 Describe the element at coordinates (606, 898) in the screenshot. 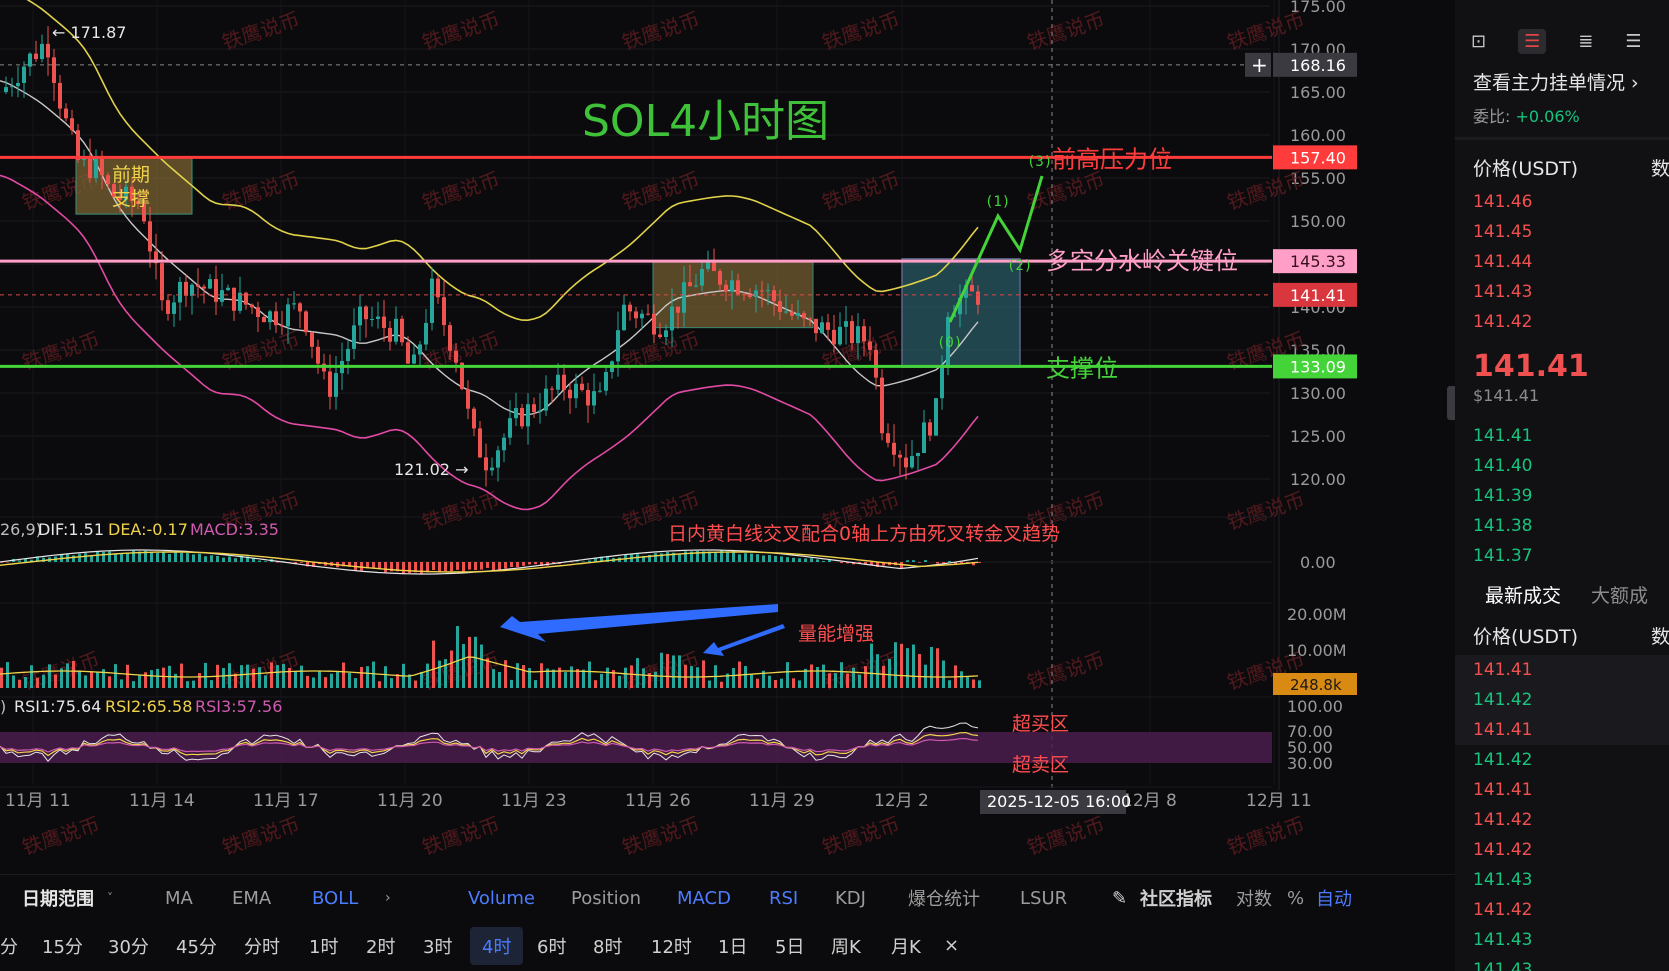

I see `indicator-position: Position` at that location.